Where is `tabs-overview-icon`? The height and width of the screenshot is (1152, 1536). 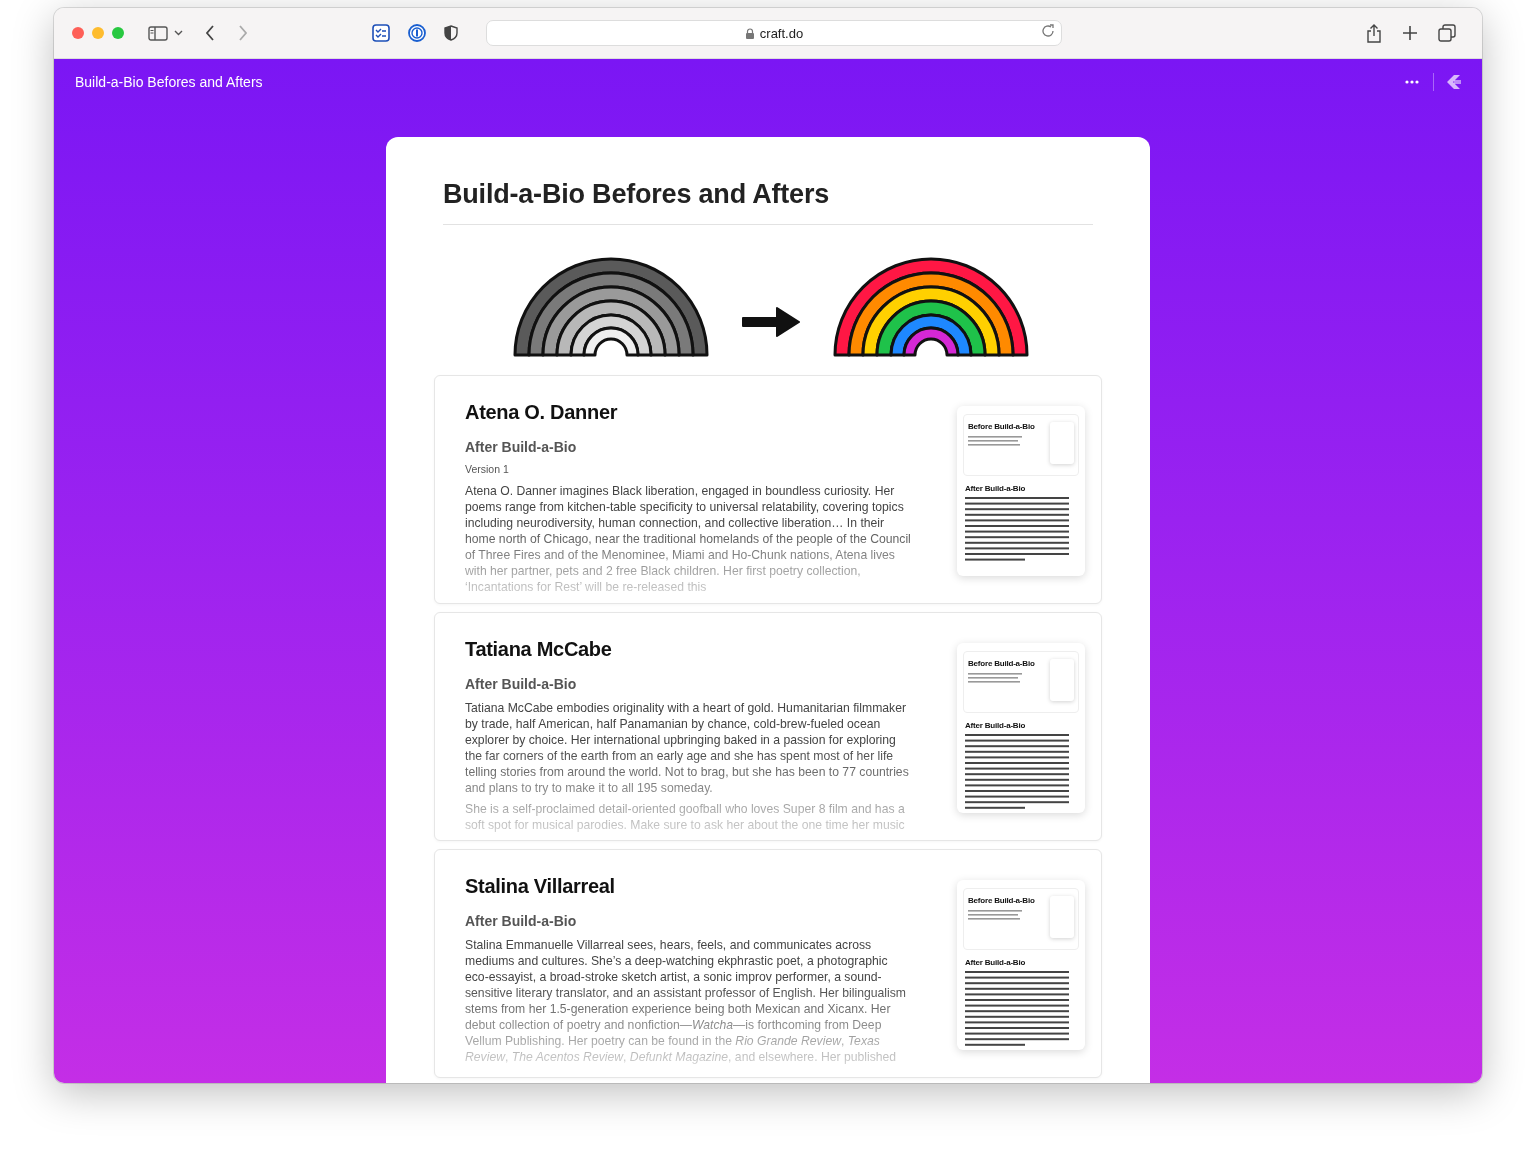
tabs-overview-icon is located at coordinates (1447, 33).